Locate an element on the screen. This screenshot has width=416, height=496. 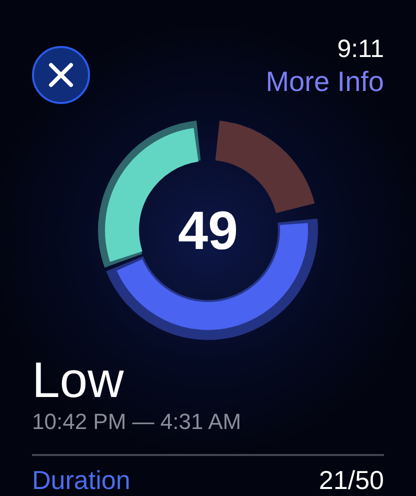
sleep-time-range: 10:42 PM — 4:31 AM is located at coordinates (137, 422).